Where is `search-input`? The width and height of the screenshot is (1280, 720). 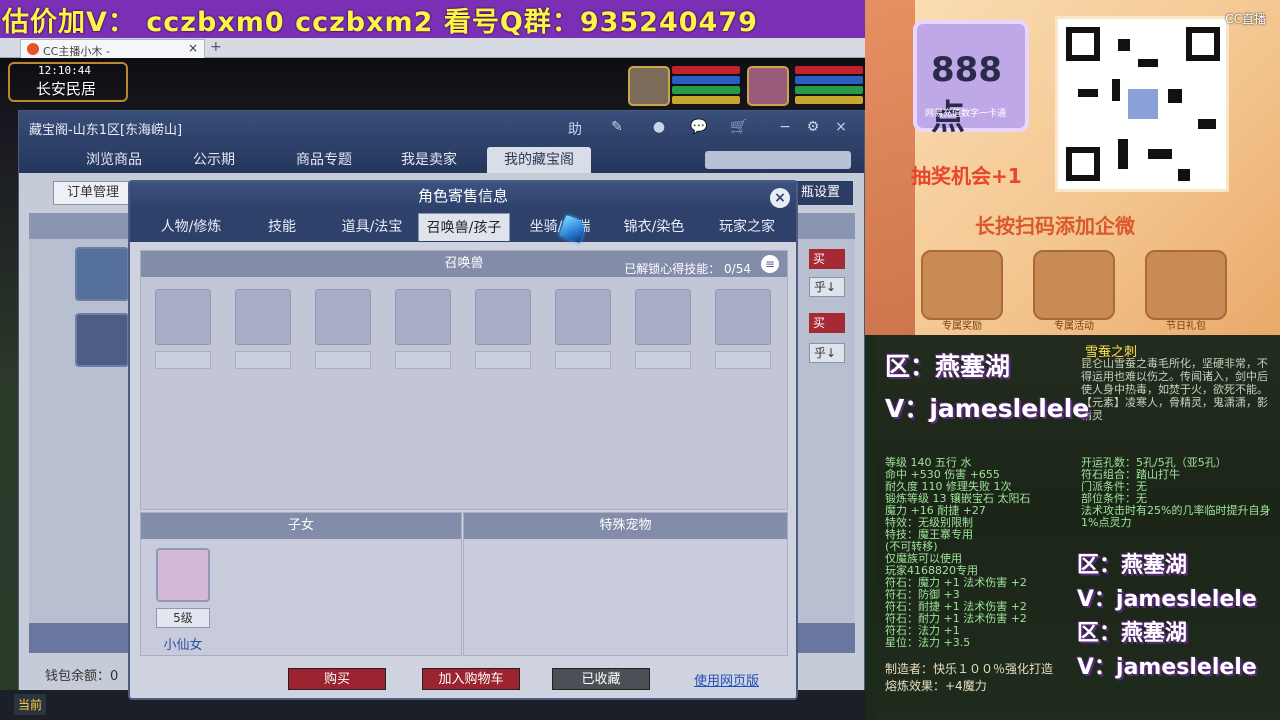 search-input is located at coordinates (778, 160).